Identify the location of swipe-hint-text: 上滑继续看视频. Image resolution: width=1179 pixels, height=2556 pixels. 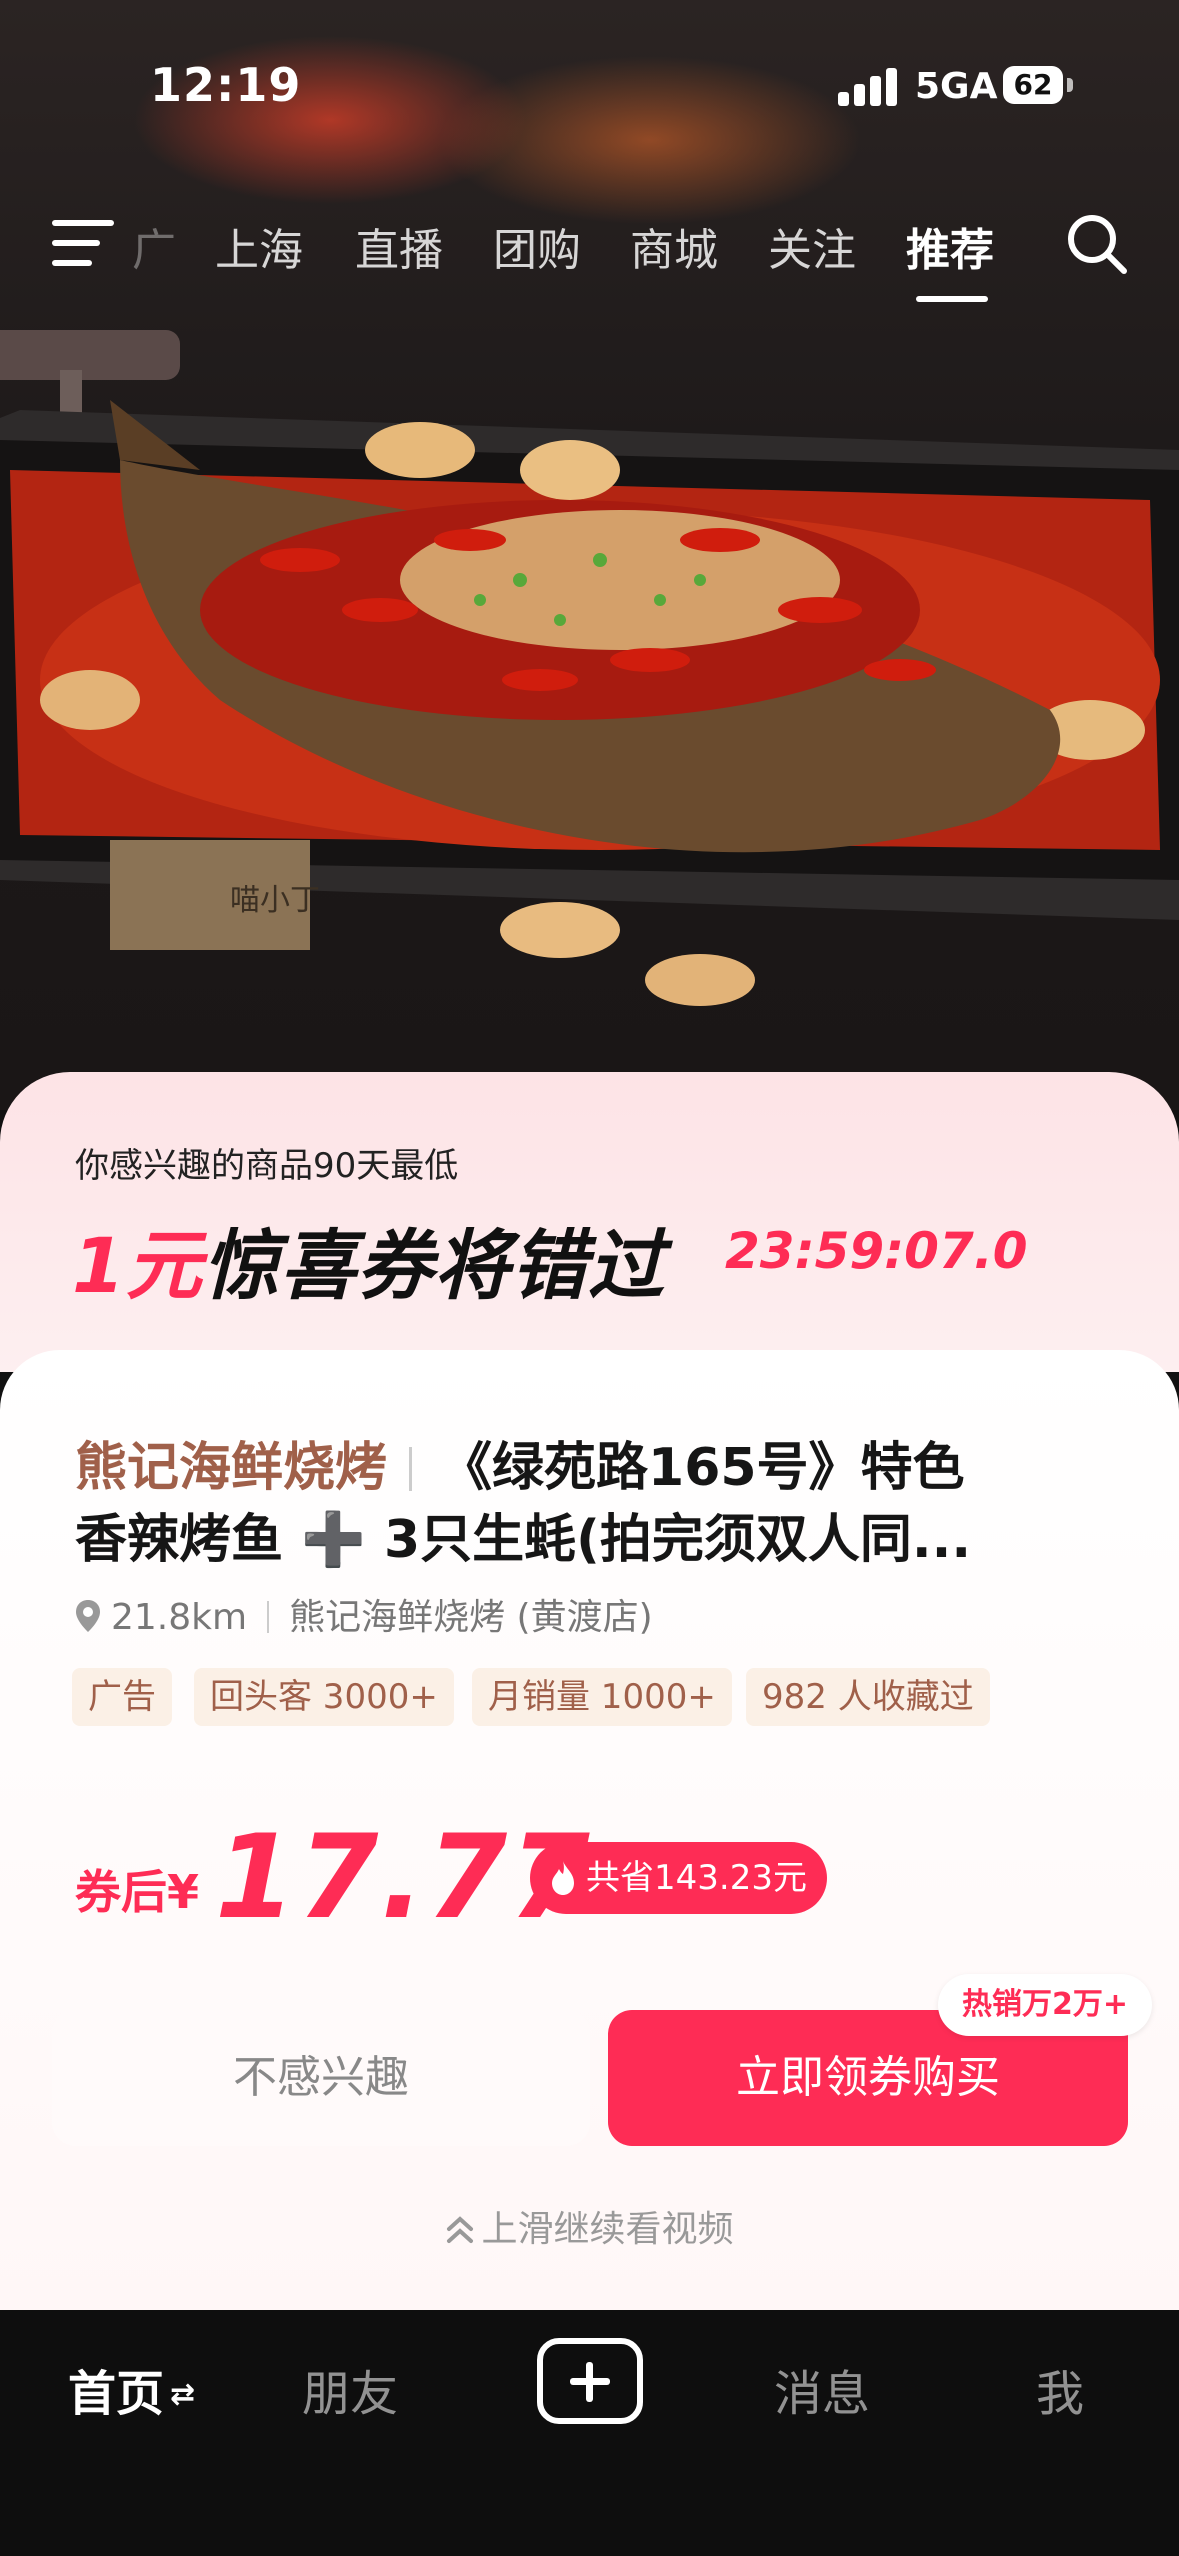
(607, 2229).